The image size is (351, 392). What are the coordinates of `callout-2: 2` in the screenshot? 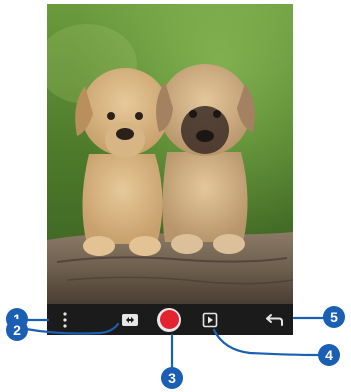 It's located at (17, 330).